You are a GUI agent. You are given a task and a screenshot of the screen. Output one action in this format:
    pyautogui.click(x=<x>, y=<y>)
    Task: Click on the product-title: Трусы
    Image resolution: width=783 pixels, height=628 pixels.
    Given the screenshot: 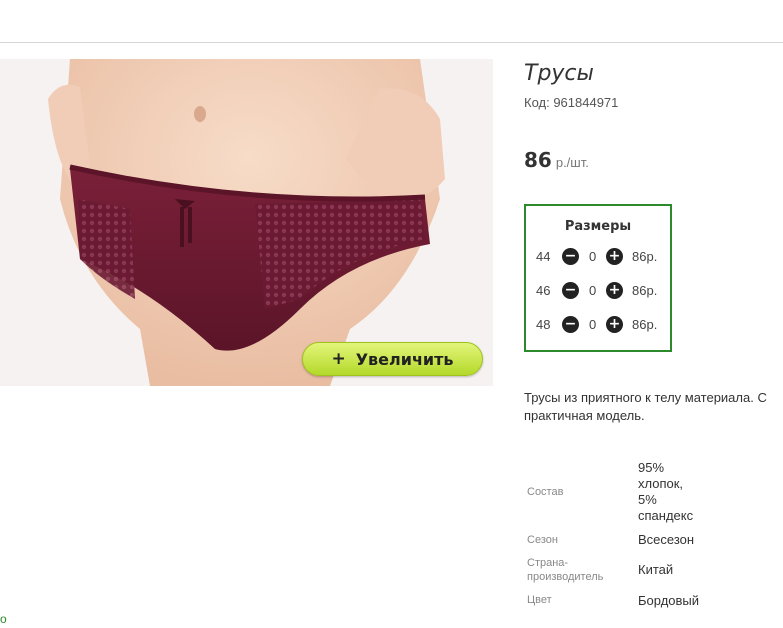 What is the action you would take?
    pyautogui.click(x=559, y=73)
    